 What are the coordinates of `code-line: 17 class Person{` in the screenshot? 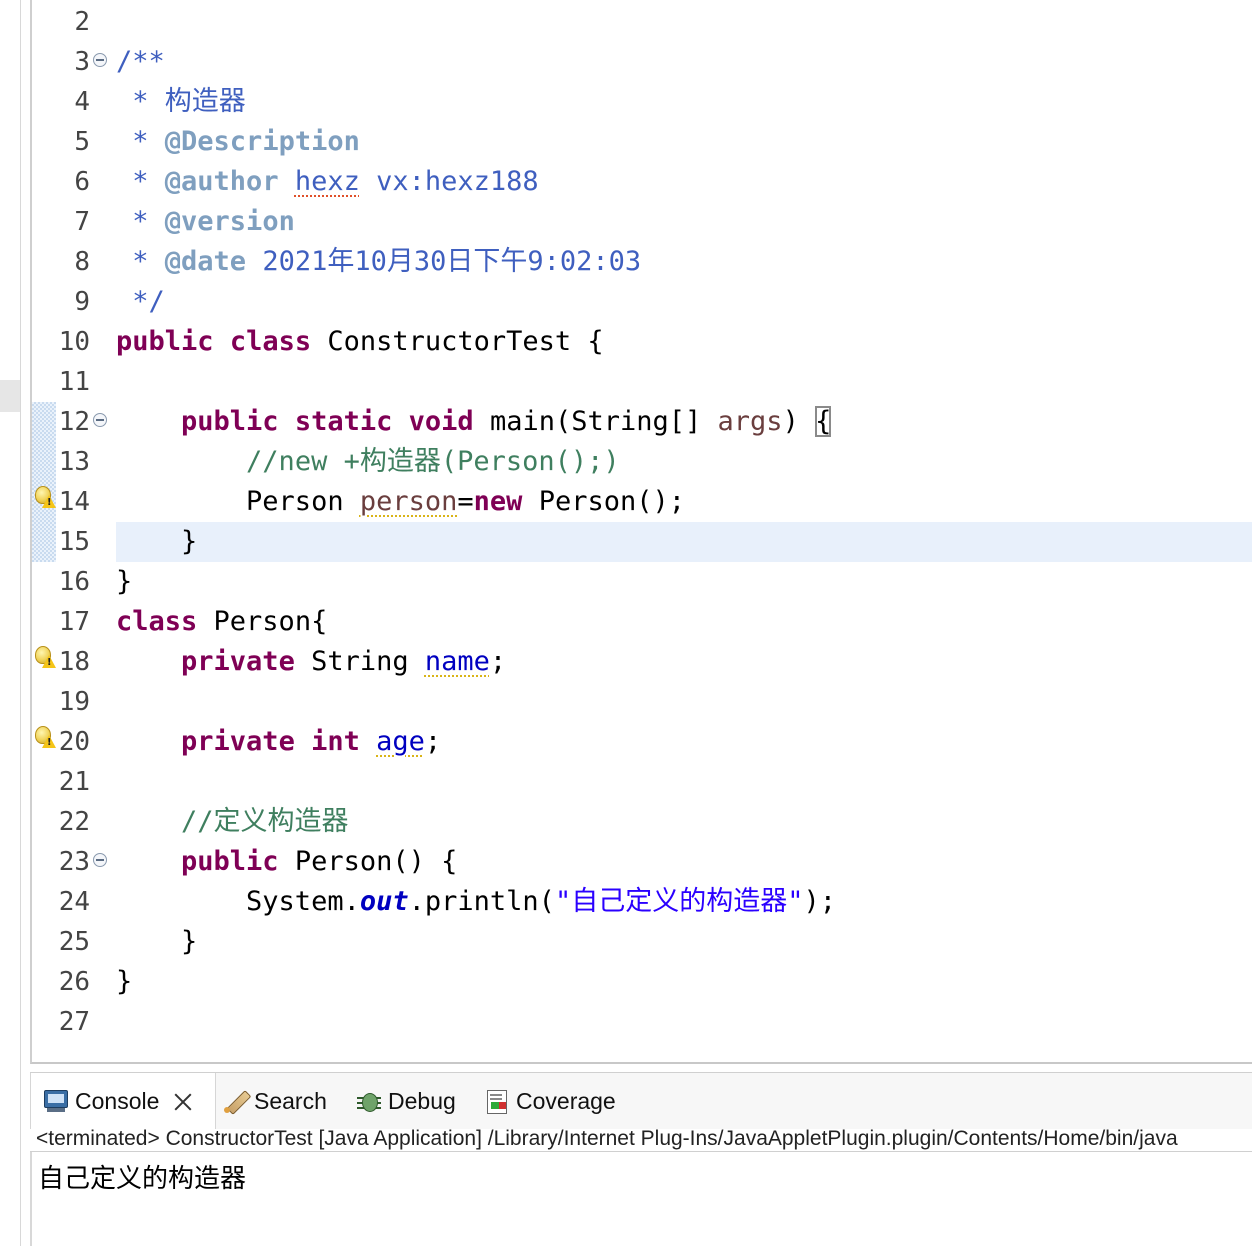 It's located at (642, 622).